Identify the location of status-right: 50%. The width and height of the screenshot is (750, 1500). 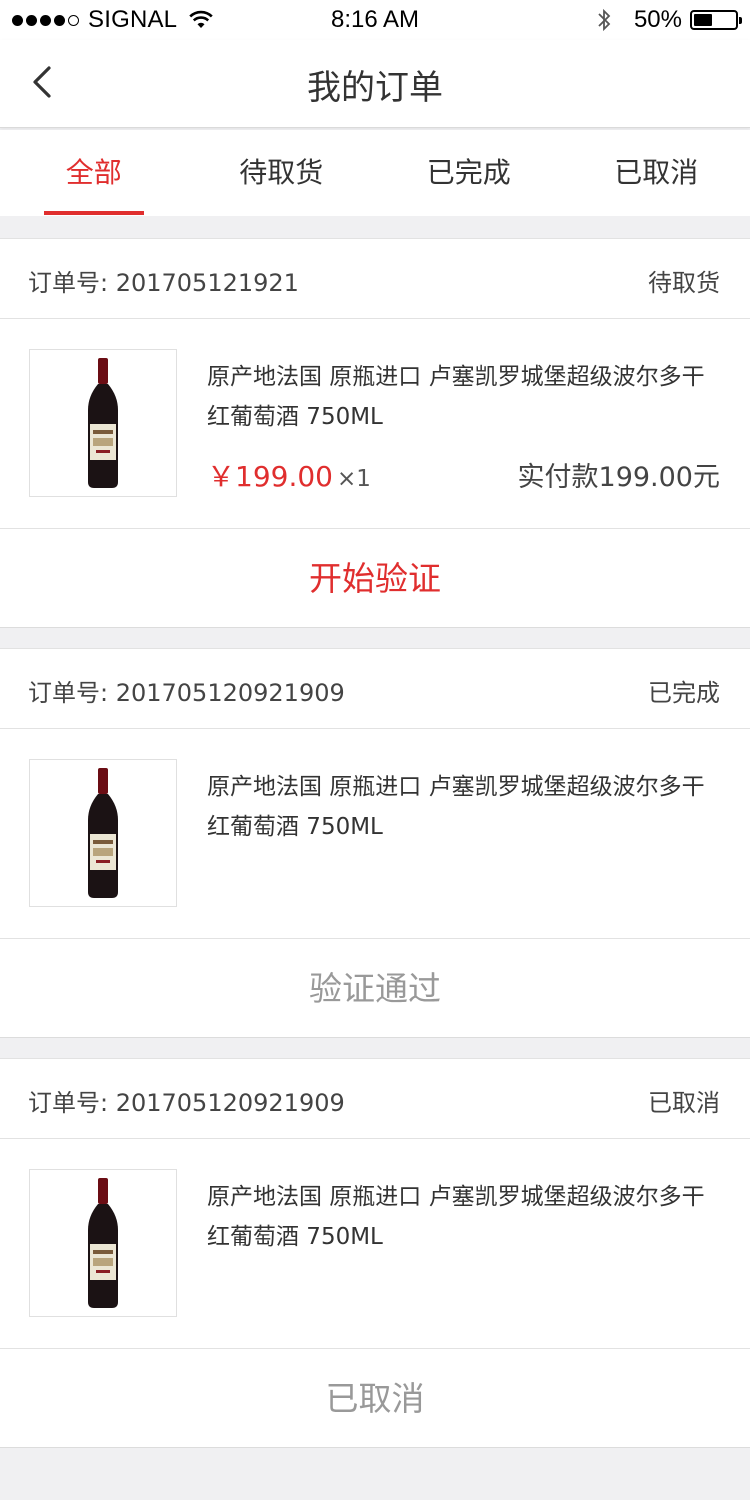
(669, 20).